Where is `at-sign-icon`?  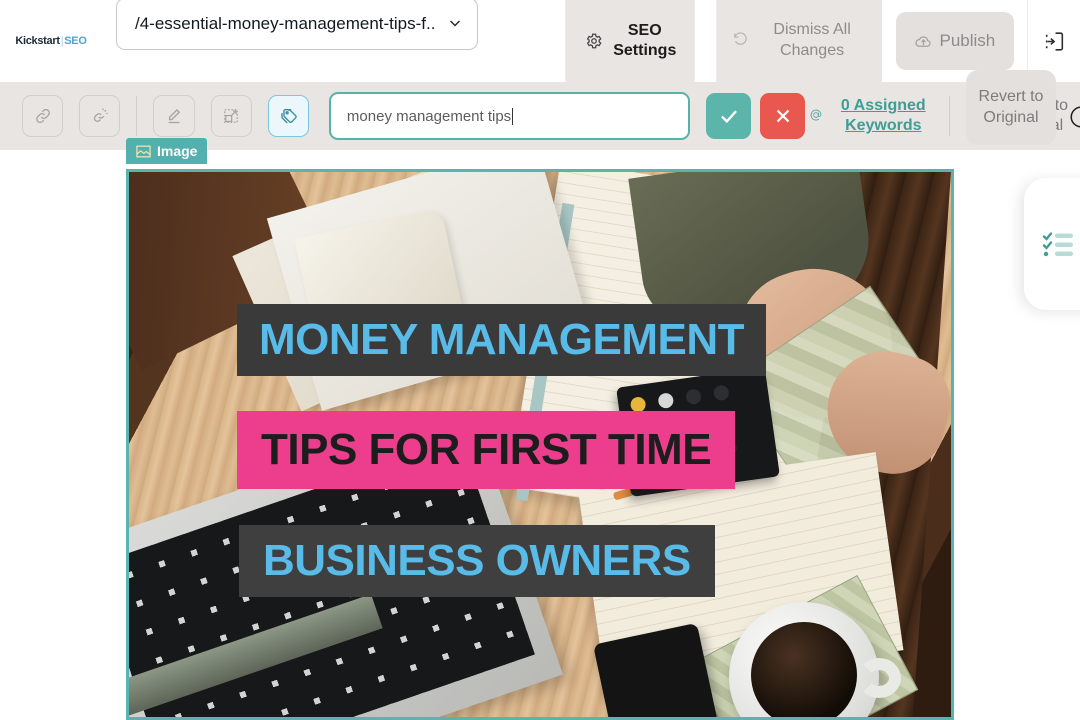 at-sign-icon is located at coordinates (816, 116).